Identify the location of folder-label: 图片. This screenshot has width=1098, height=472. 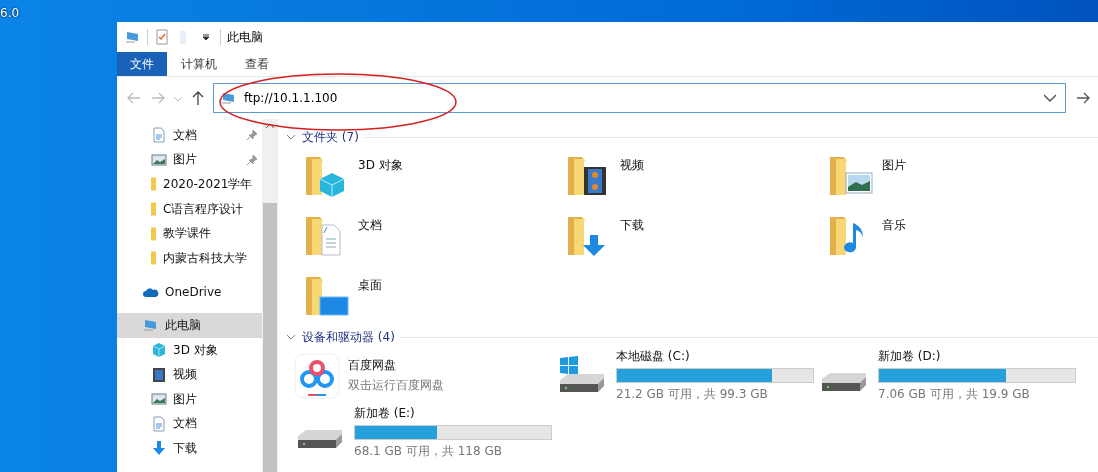
(894, 165).